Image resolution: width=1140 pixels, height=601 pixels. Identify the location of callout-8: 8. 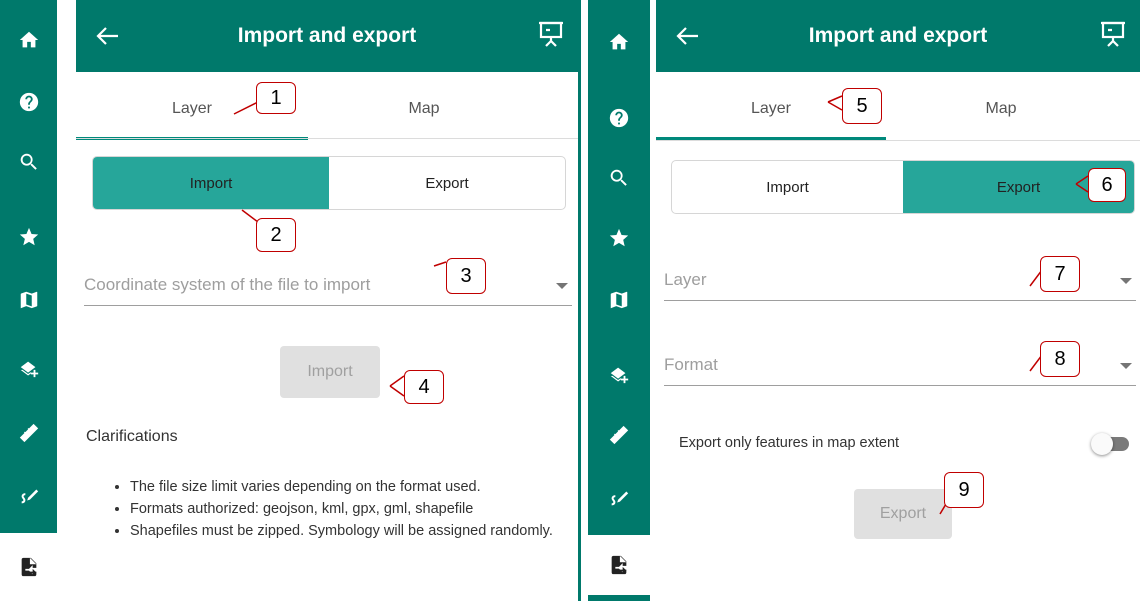
(1058, 359).